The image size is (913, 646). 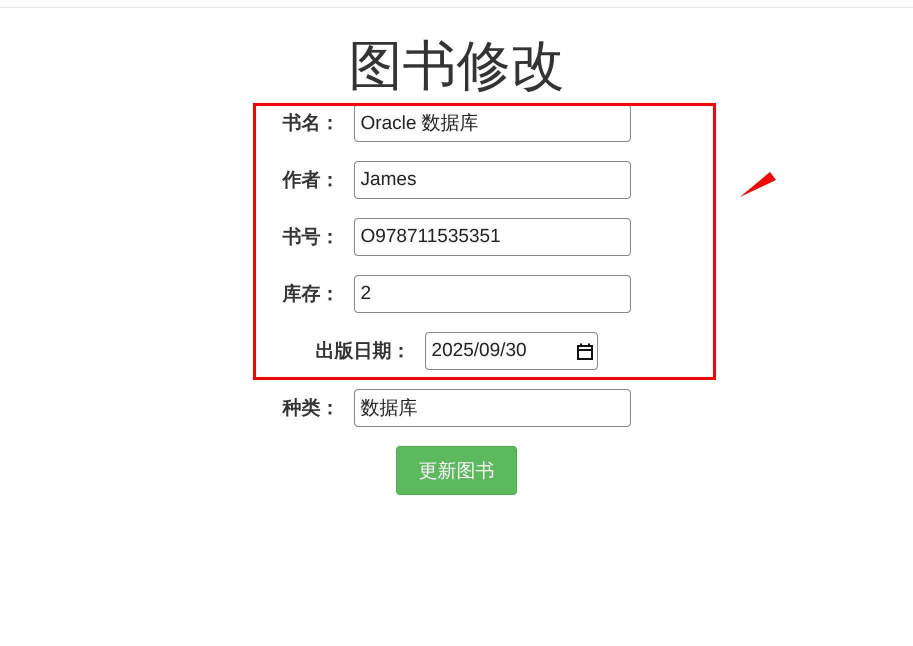 I want to click on field-label: 作者：, so click(x=311, y=181).